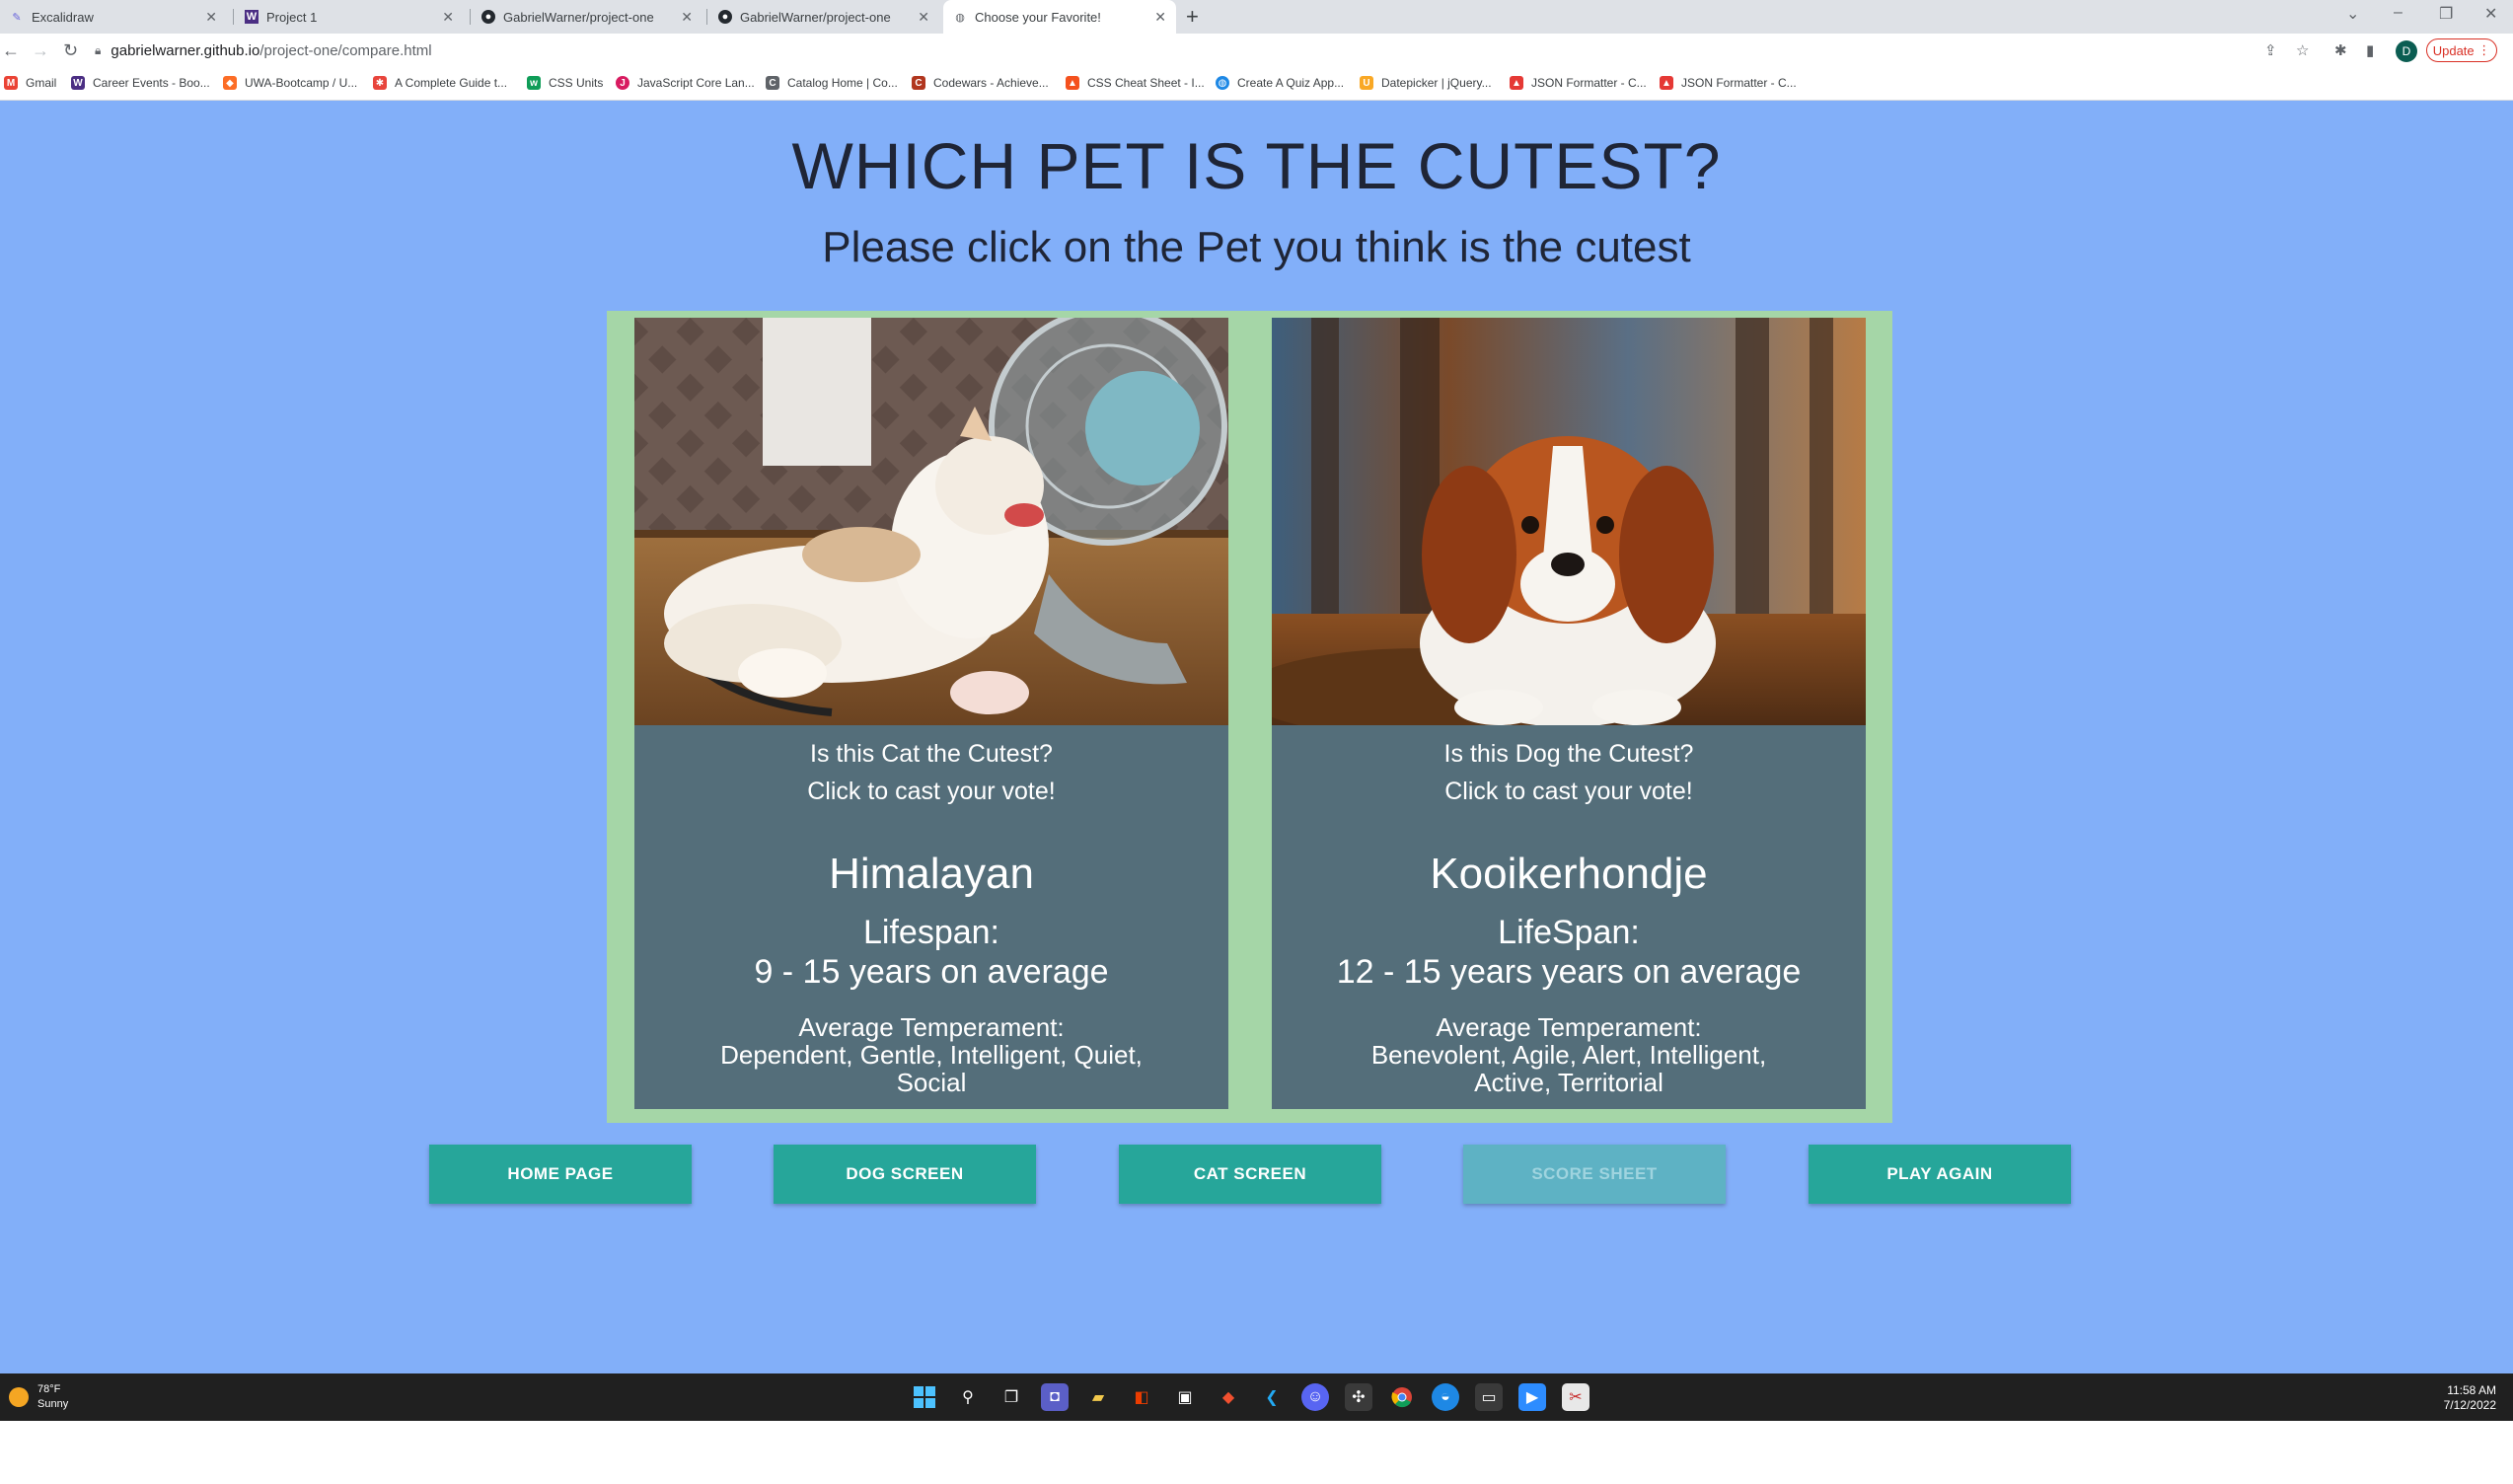  I want to click on minimize-button: –, so click(2398, 13).